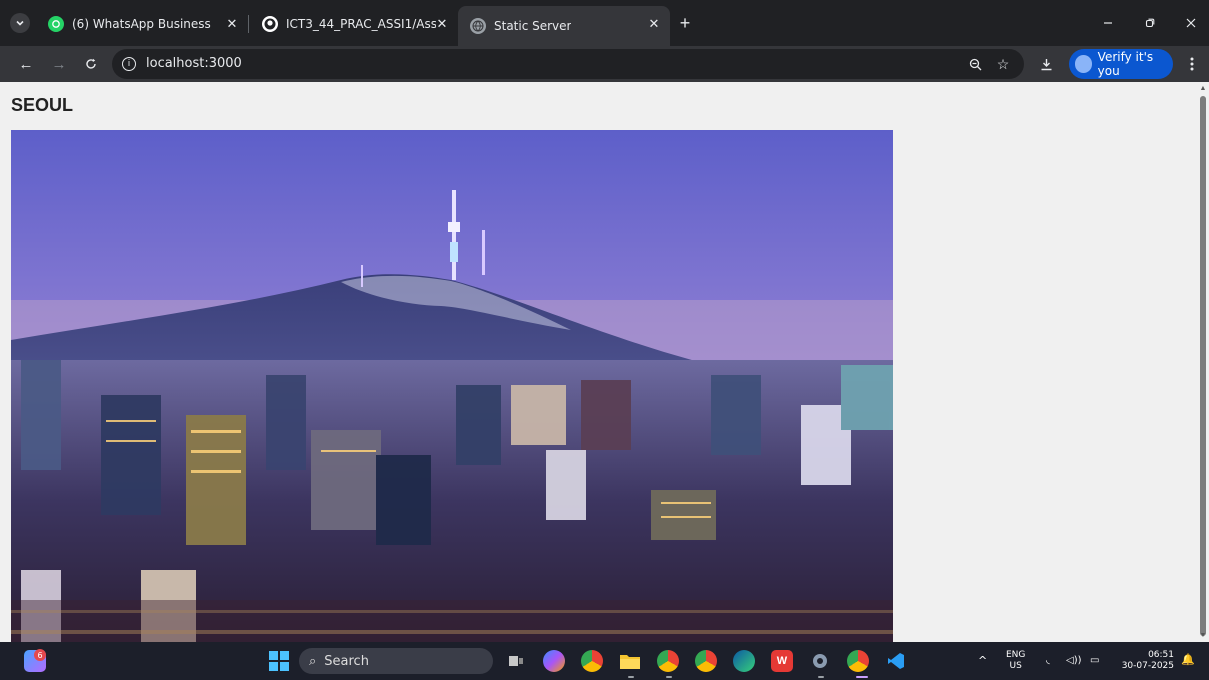  Describe the element at coordinates (56, 24) in the screenshot. I see `whatsapp-icon` at that location.